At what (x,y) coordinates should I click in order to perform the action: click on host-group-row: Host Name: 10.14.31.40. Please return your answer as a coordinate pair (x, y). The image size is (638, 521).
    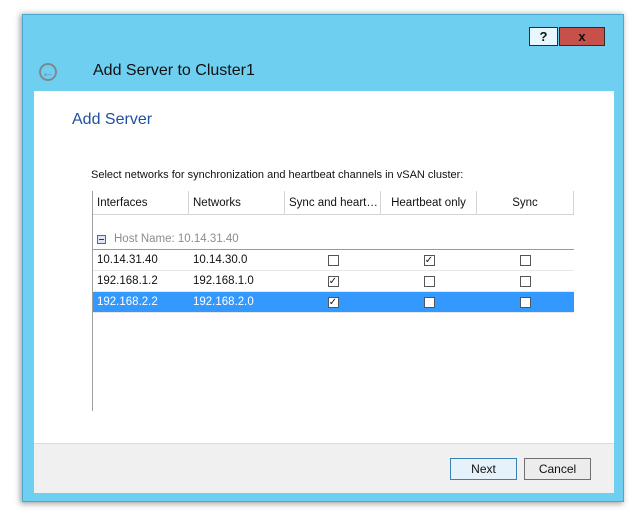
    Looking at the image, I should click on (333, 239).